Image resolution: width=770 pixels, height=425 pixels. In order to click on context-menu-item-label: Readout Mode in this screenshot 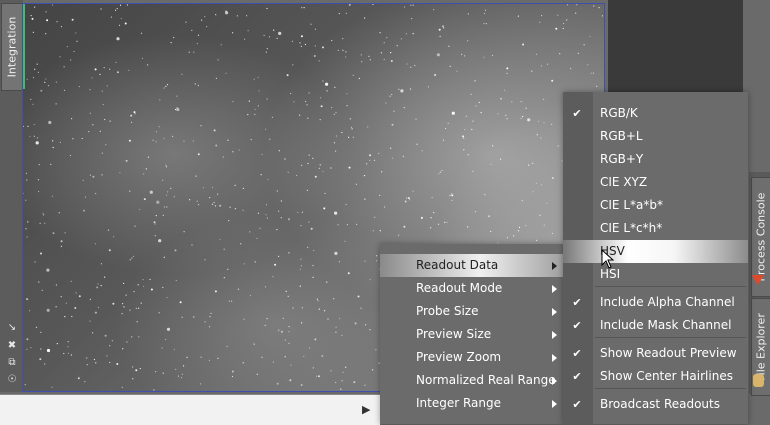, I will do `click(459, 288)`.